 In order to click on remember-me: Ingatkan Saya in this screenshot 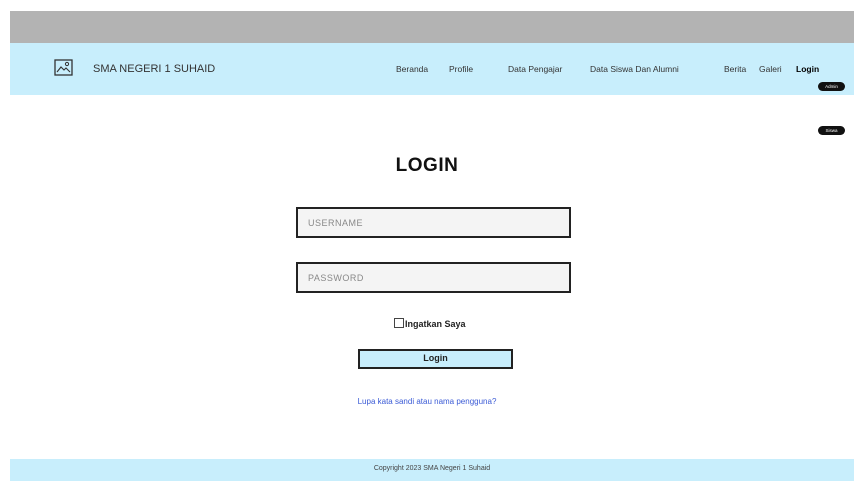, I will do `click(430, 323)`.